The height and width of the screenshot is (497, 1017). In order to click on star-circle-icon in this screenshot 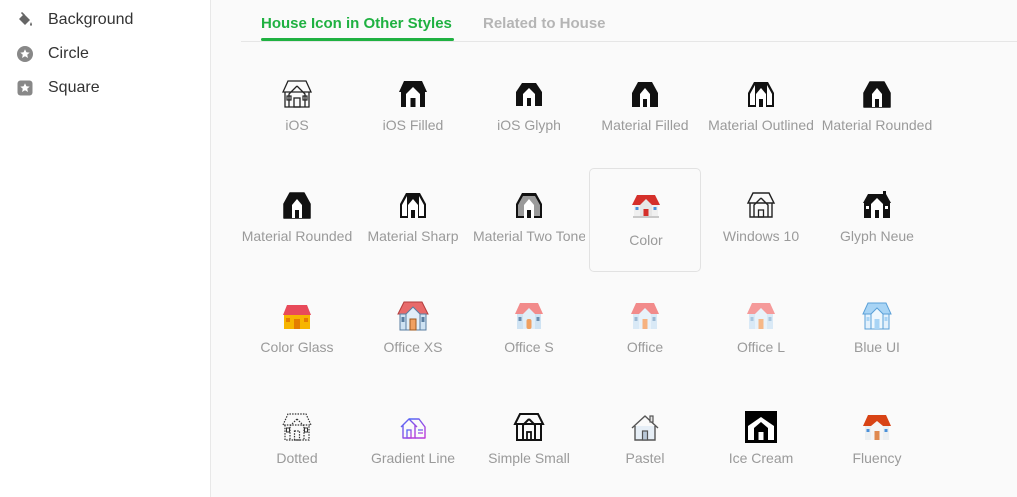, I will do `click(25, 54)`.